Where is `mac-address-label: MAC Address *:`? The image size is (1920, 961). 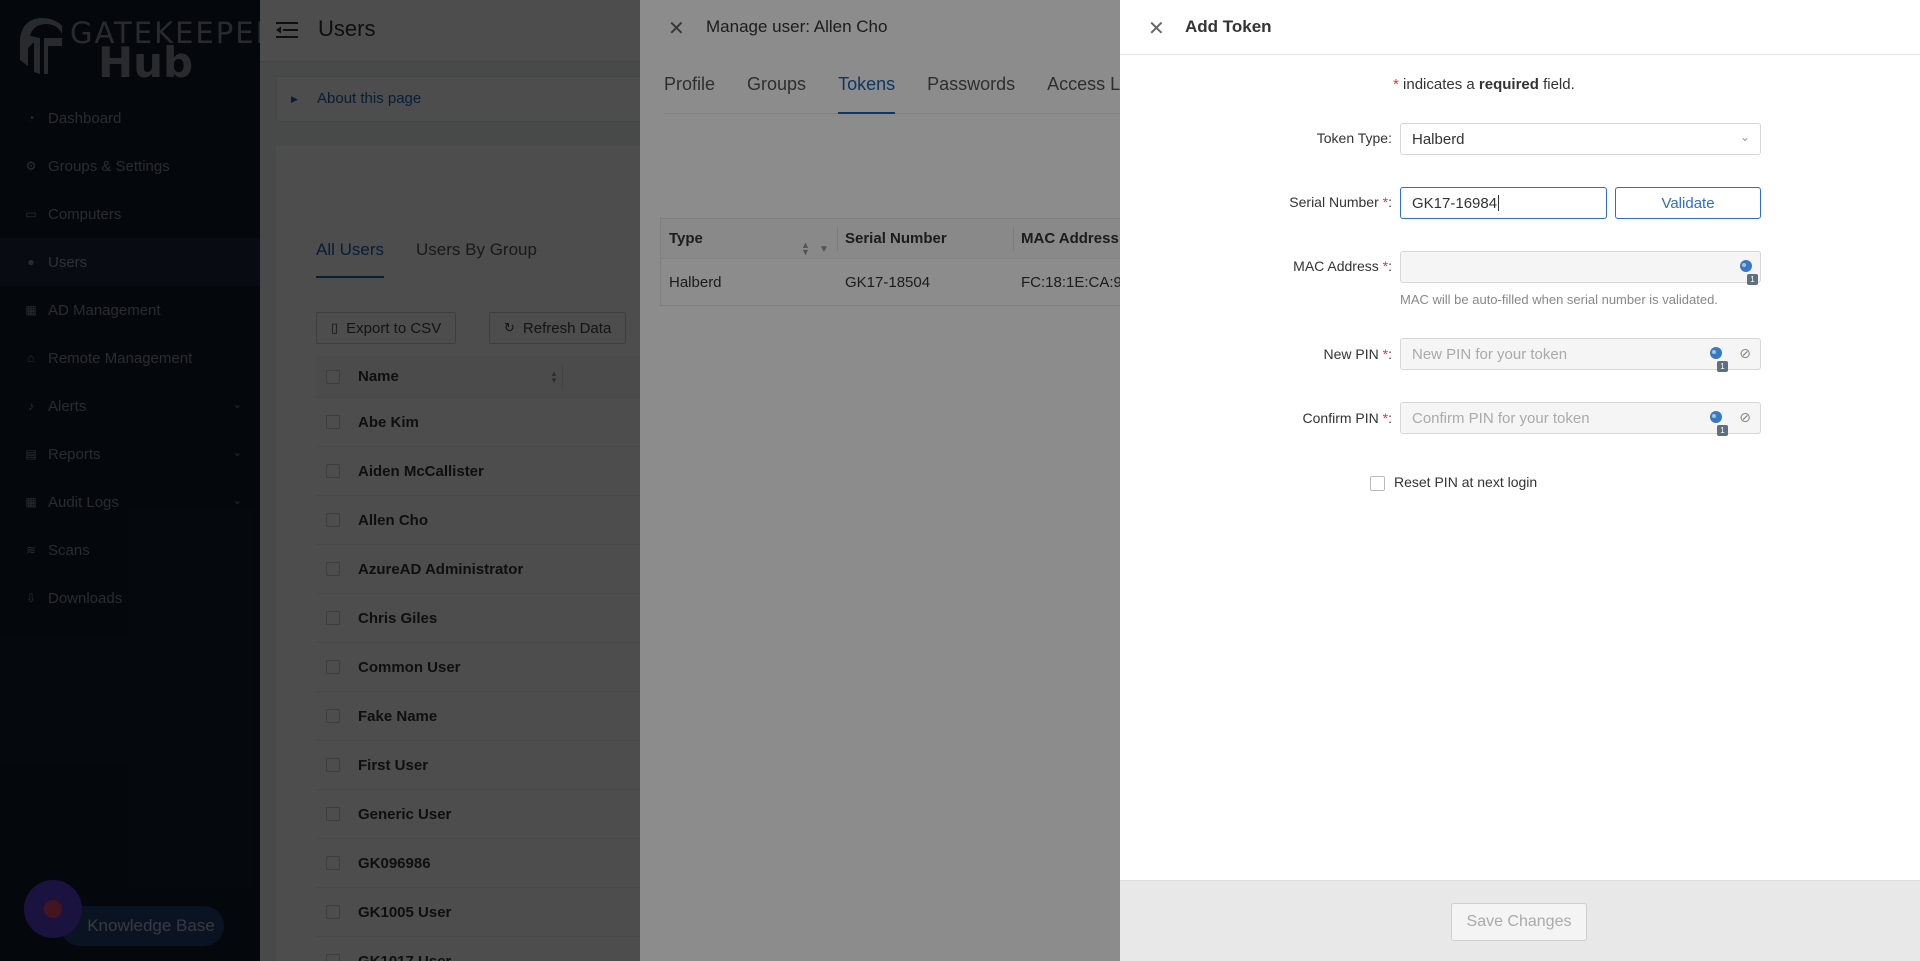
mac-address-label: MAC Address *: is located at coordinates (1342, 266).